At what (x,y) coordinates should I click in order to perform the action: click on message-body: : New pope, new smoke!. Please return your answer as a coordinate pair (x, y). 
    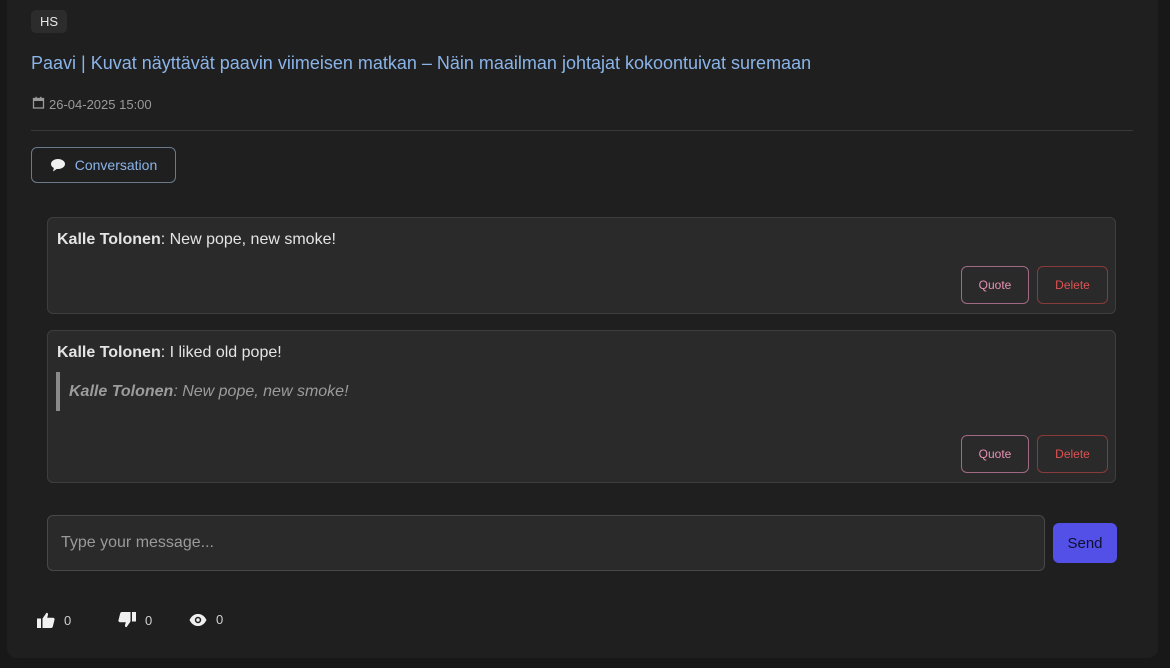
    Looking at the image, I should click on (248, 239).